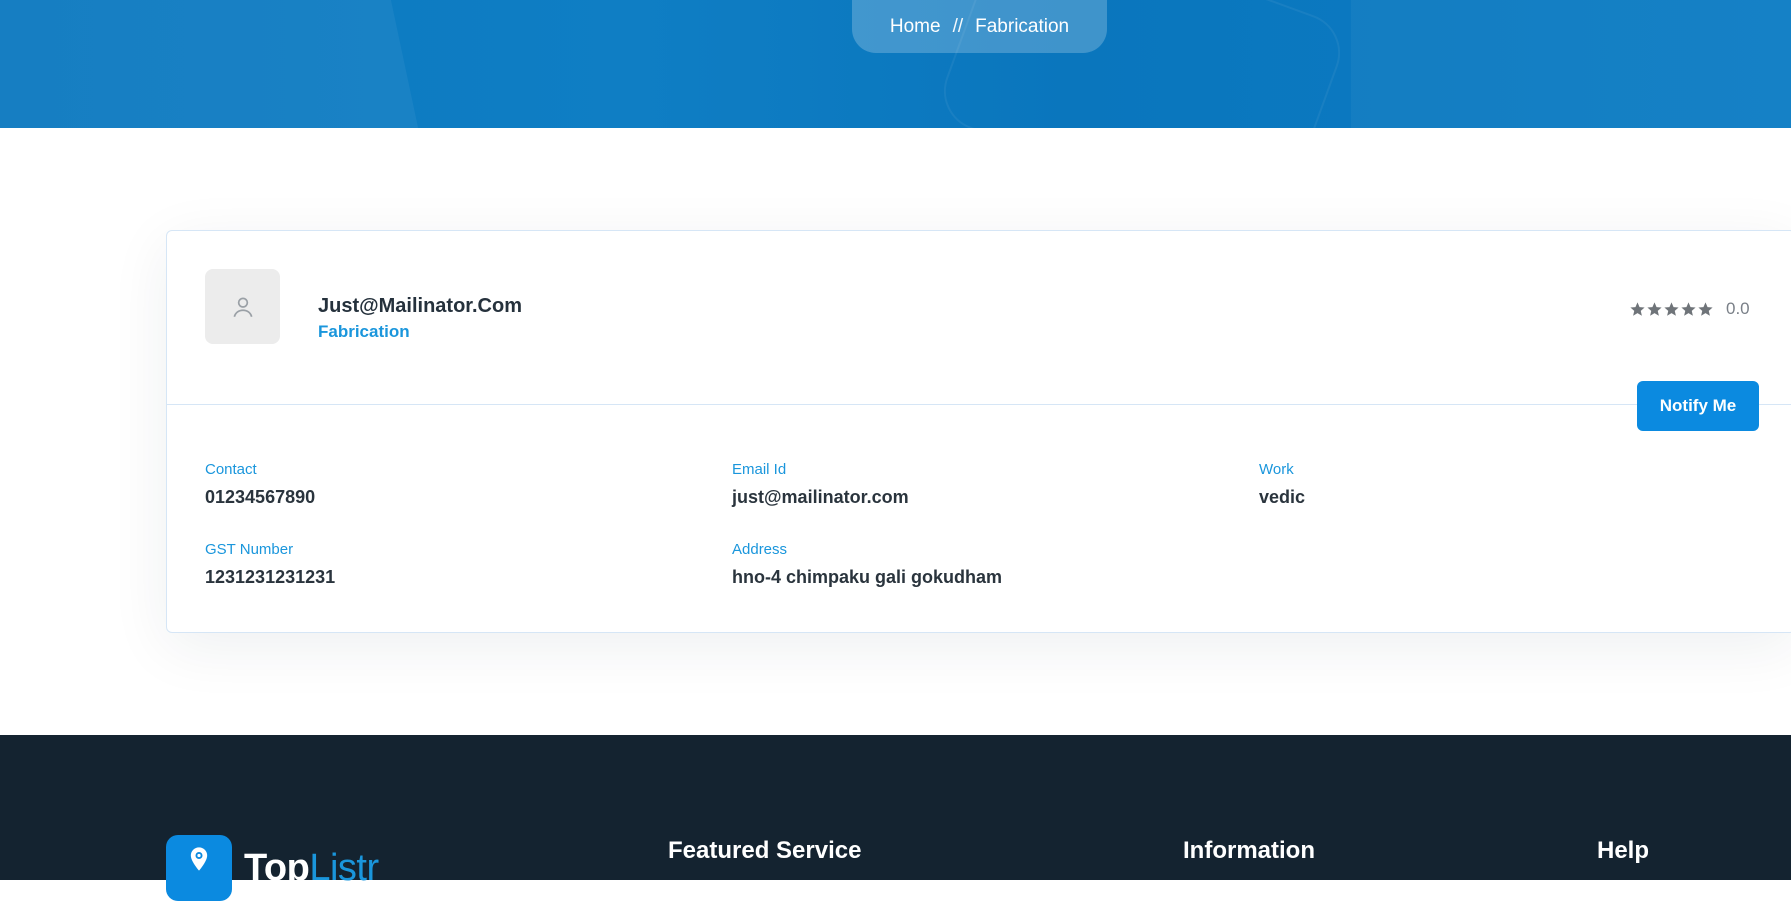  Describe the element at coordinates (915, 27) in the screenshot. I see `breadcrumb-home-link: Home` at that location.